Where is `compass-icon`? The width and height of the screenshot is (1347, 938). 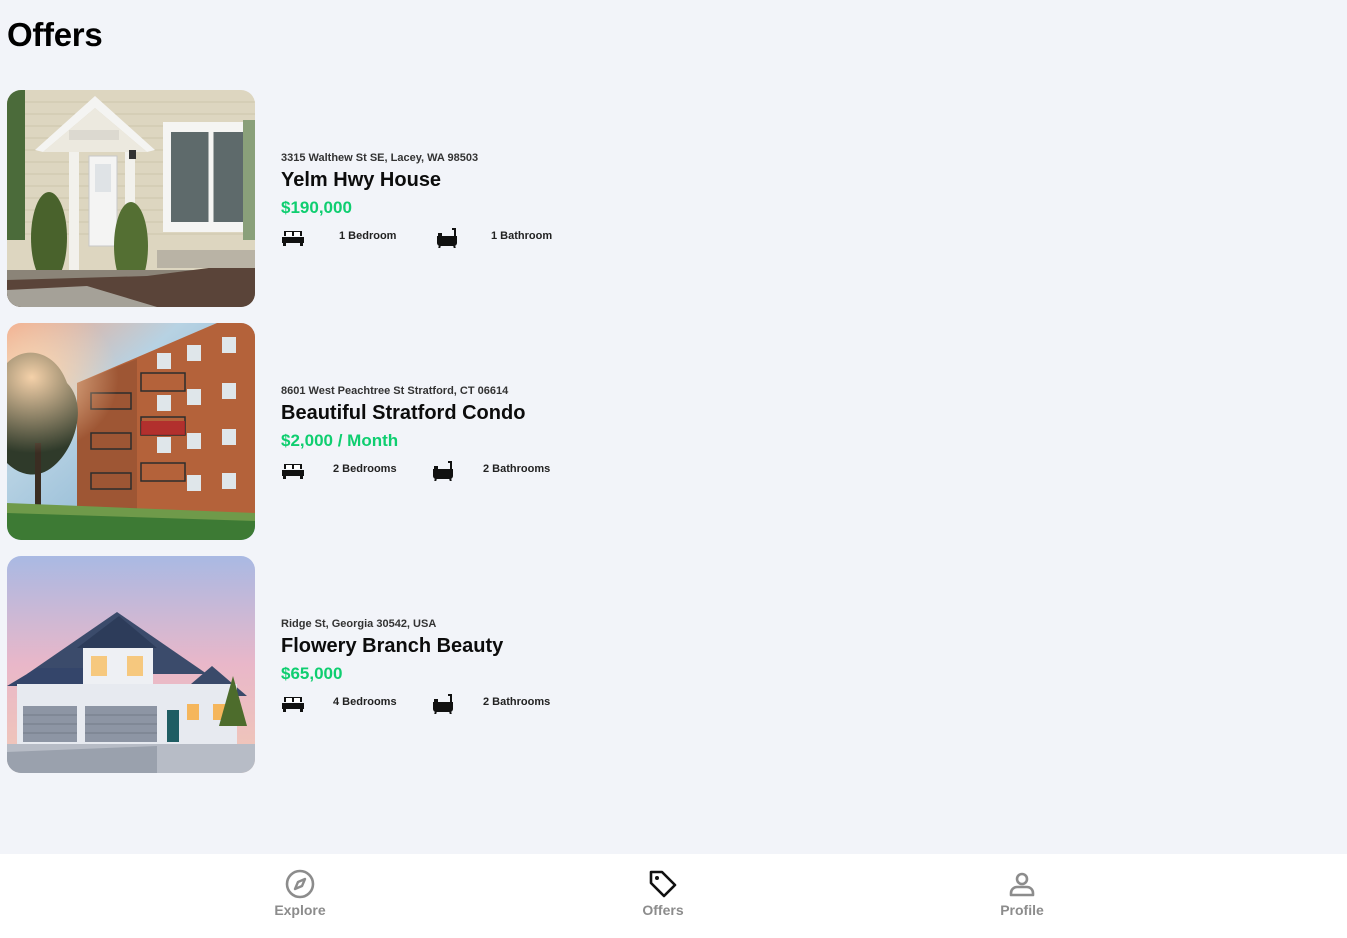 compass-icon is located at coordinates (300, 884).